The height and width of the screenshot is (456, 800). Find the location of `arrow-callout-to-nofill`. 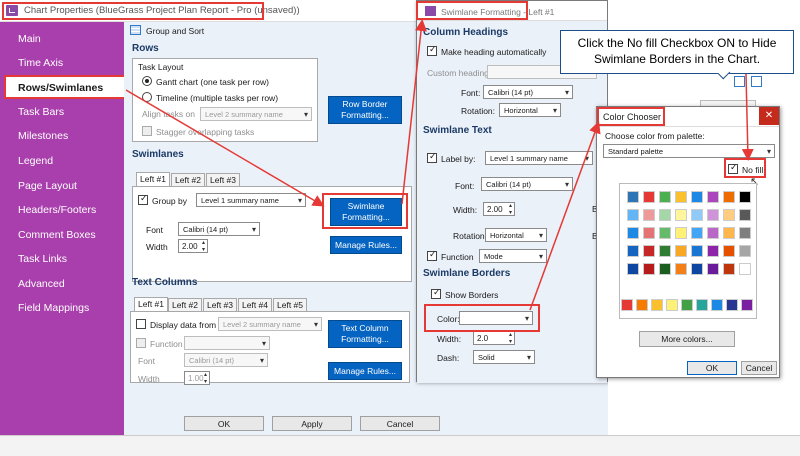

arrow-callout-to-nofill is located at coordinates (747, 117).